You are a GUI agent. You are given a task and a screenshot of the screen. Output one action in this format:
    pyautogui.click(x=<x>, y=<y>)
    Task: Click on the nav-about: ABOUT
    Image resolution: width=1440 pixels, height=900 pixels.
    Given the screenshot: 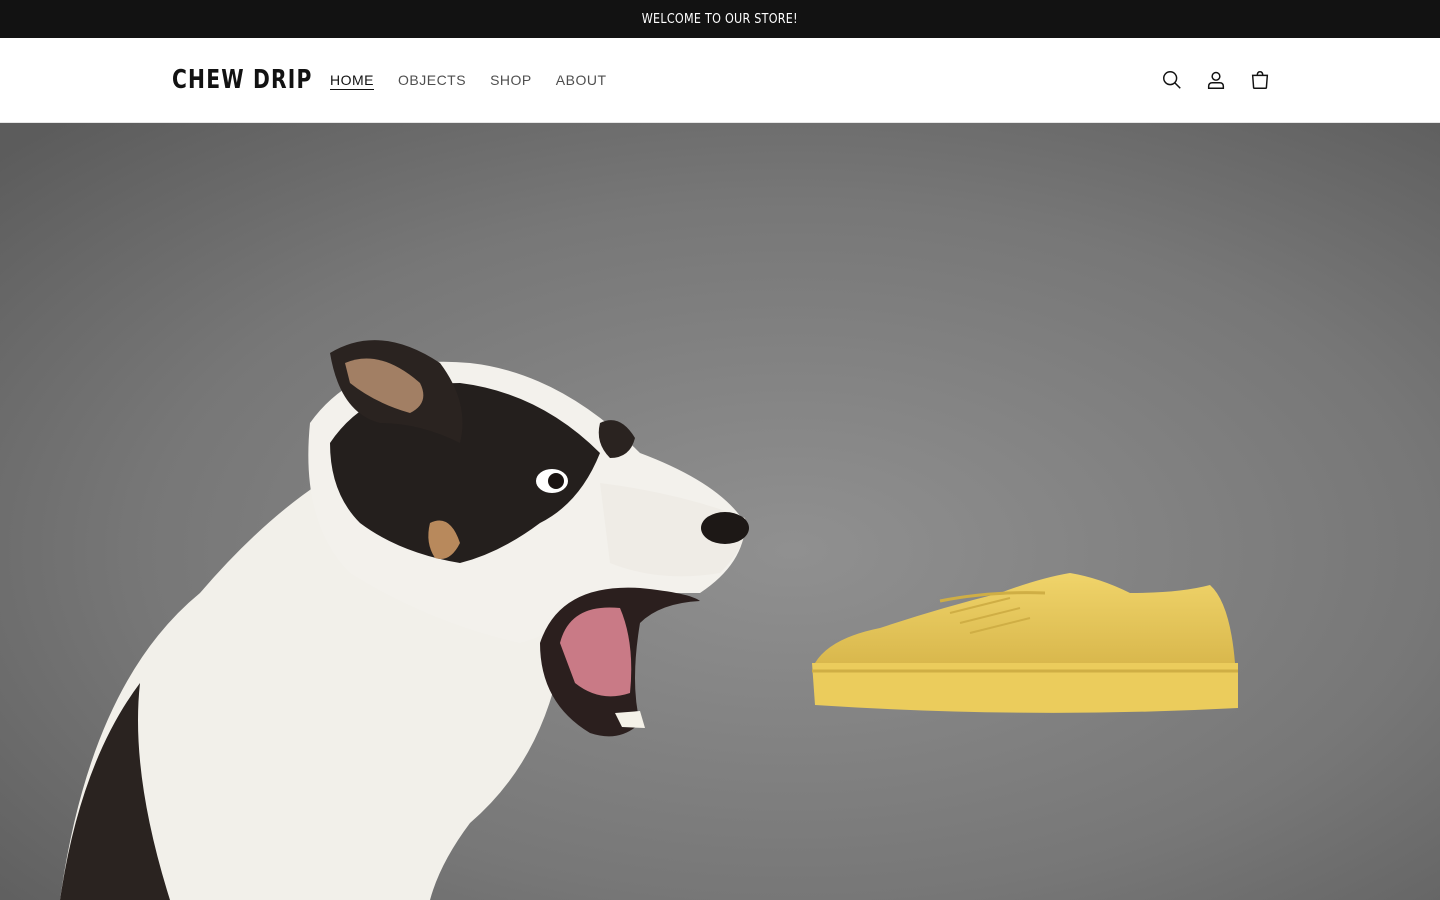 What is the action you would take?
    pyautogui.click(x=581, y=80)
    